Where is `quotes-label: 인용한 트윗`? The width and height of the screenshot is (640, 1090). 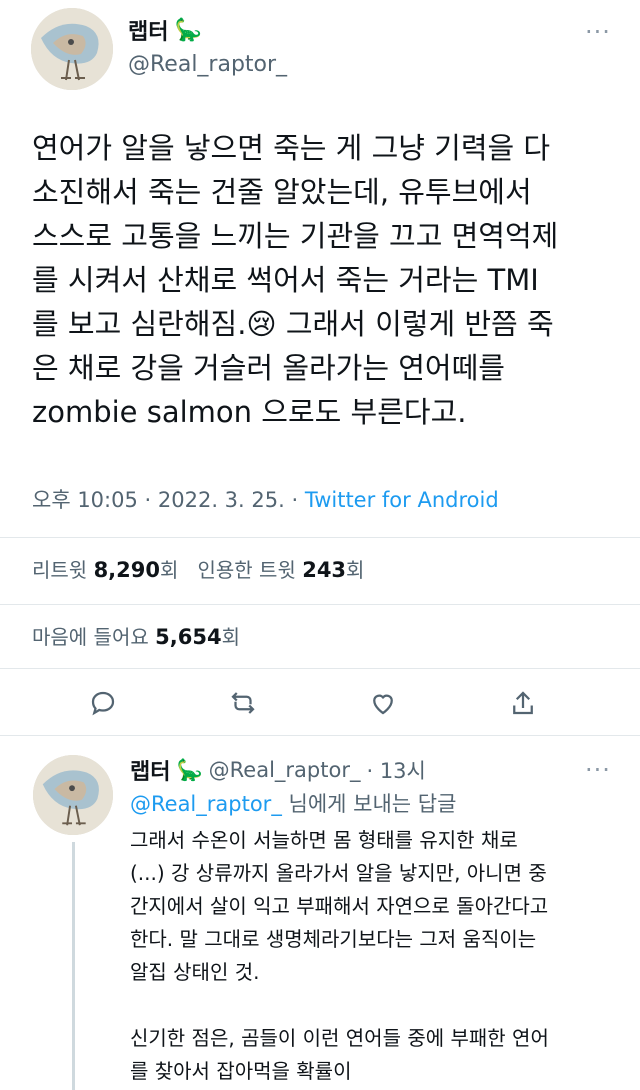 quotes-label: 인용한 트윗 is located at coordinates (246, 570).